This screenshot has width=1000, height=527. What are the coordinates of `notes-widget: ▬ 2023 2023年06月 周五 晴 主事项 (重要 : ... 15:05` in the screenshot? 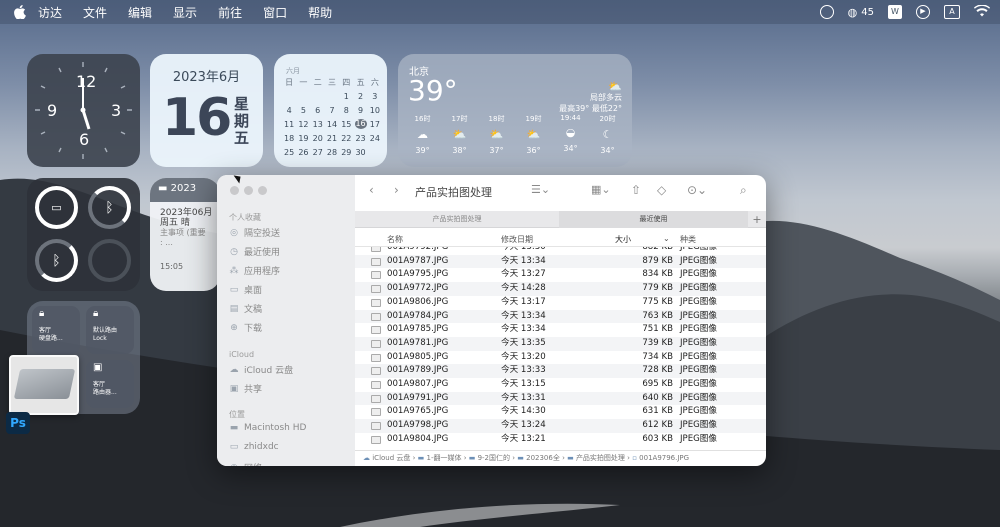 It's located at (185, 234).